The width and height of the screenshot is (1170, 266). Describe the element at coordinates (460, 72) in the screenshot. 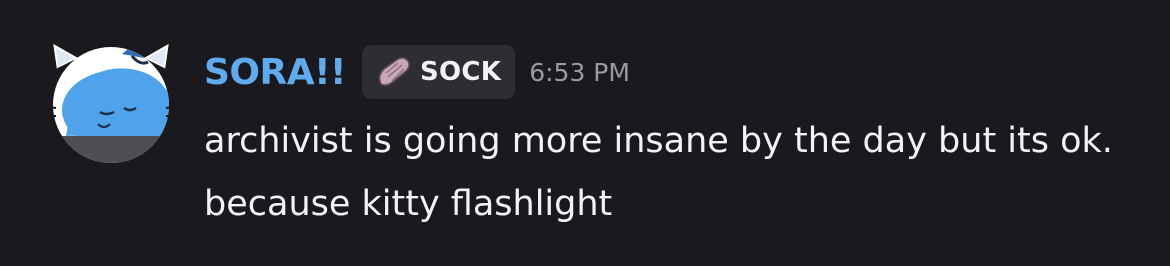

I see `server-tag-label: SOCK` at that location.